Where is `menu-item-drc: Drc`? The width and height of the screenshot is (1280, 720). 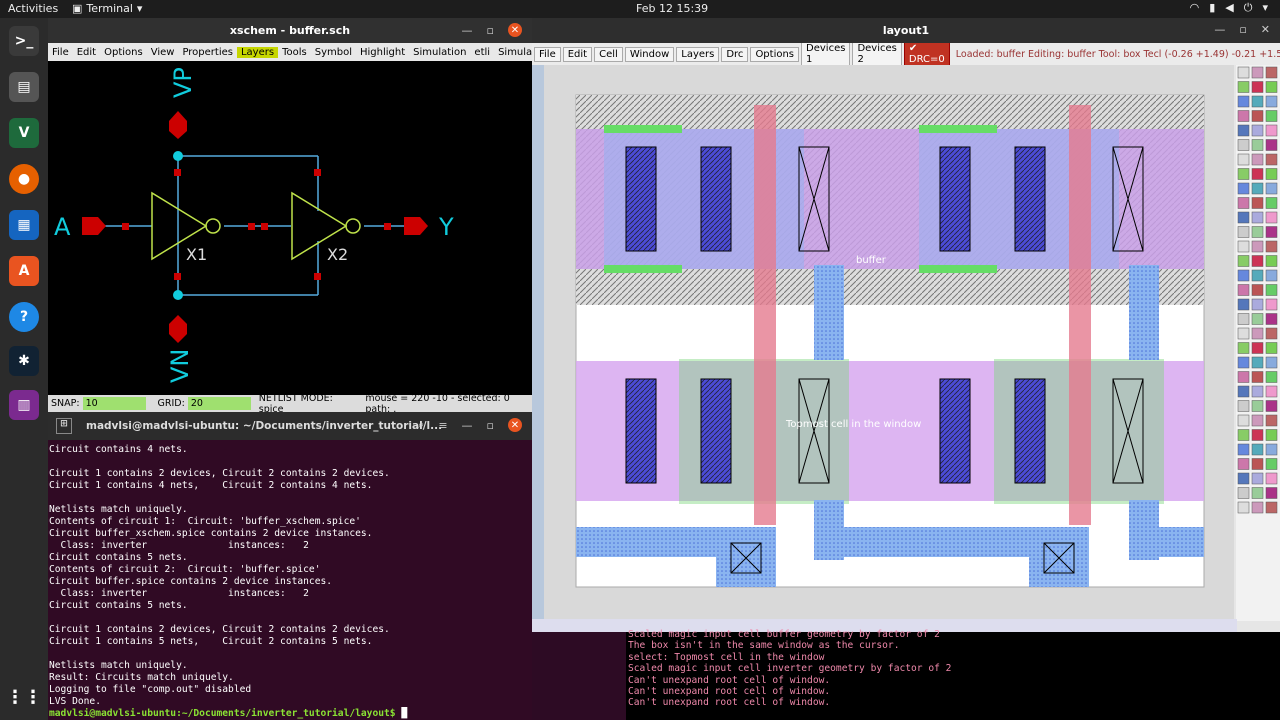 menu-item-drc: Drc is located at coordinates (735, 54).